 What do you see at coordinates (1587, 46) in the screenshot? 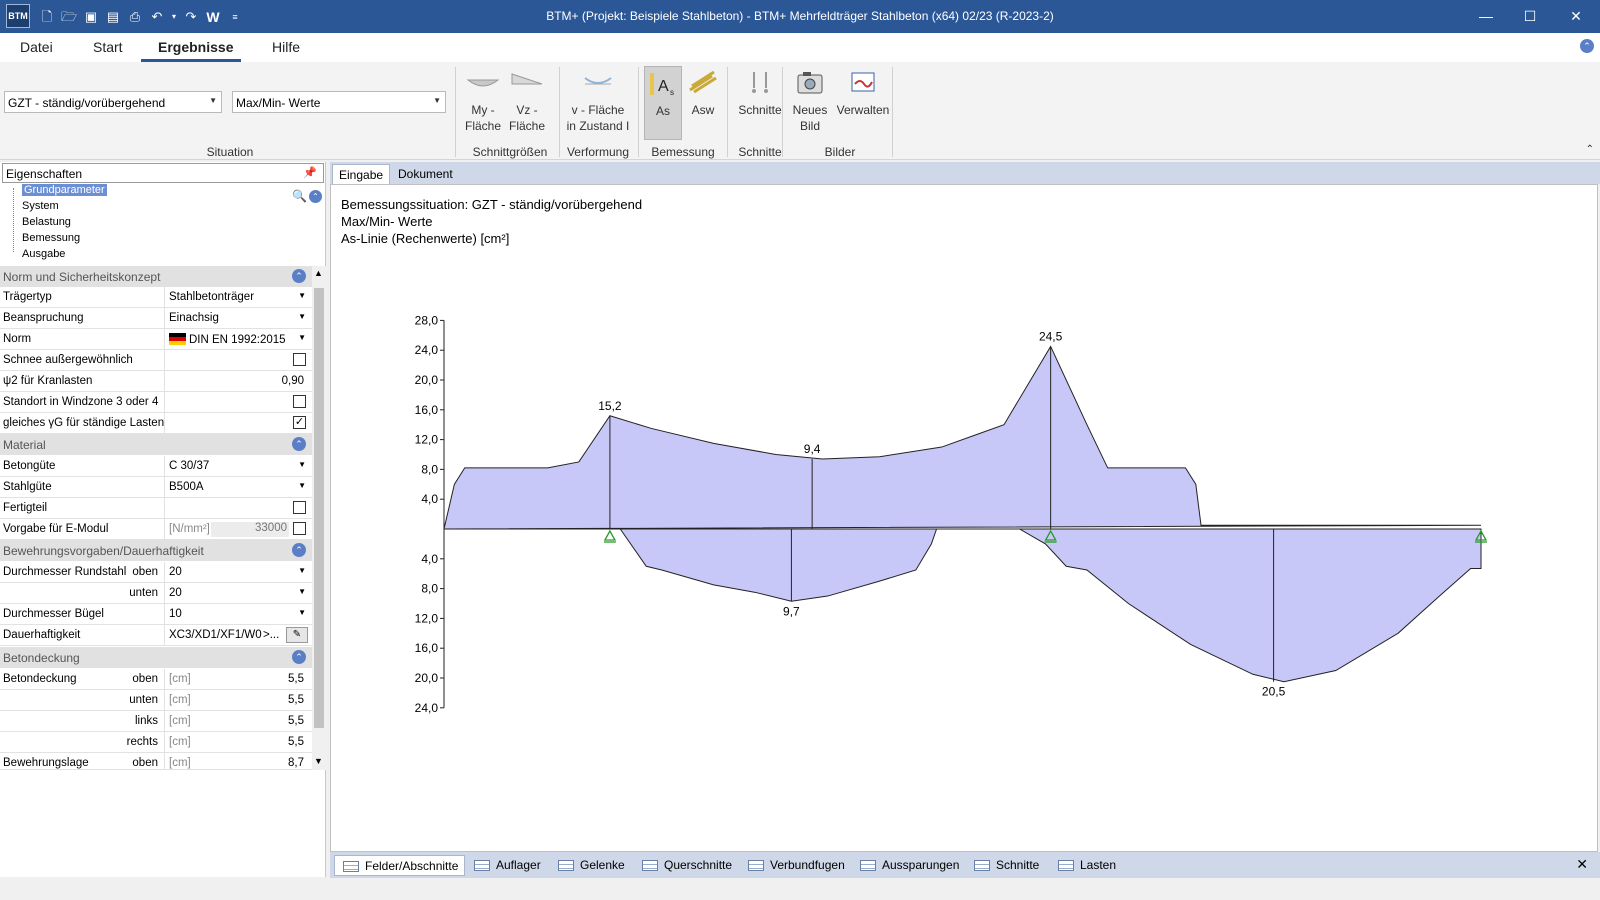
I see `help-collapse-icon: ⌃` at bounding box center [1587, 46].